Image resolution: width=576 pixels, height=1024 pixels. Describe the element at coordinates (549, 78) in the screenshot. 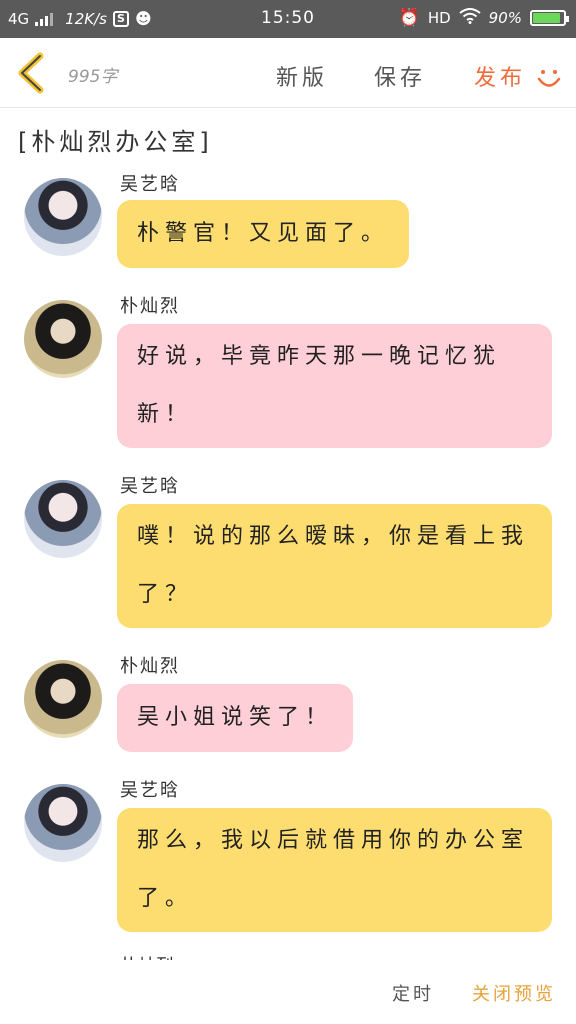

I see `smiley-icon` at that location.